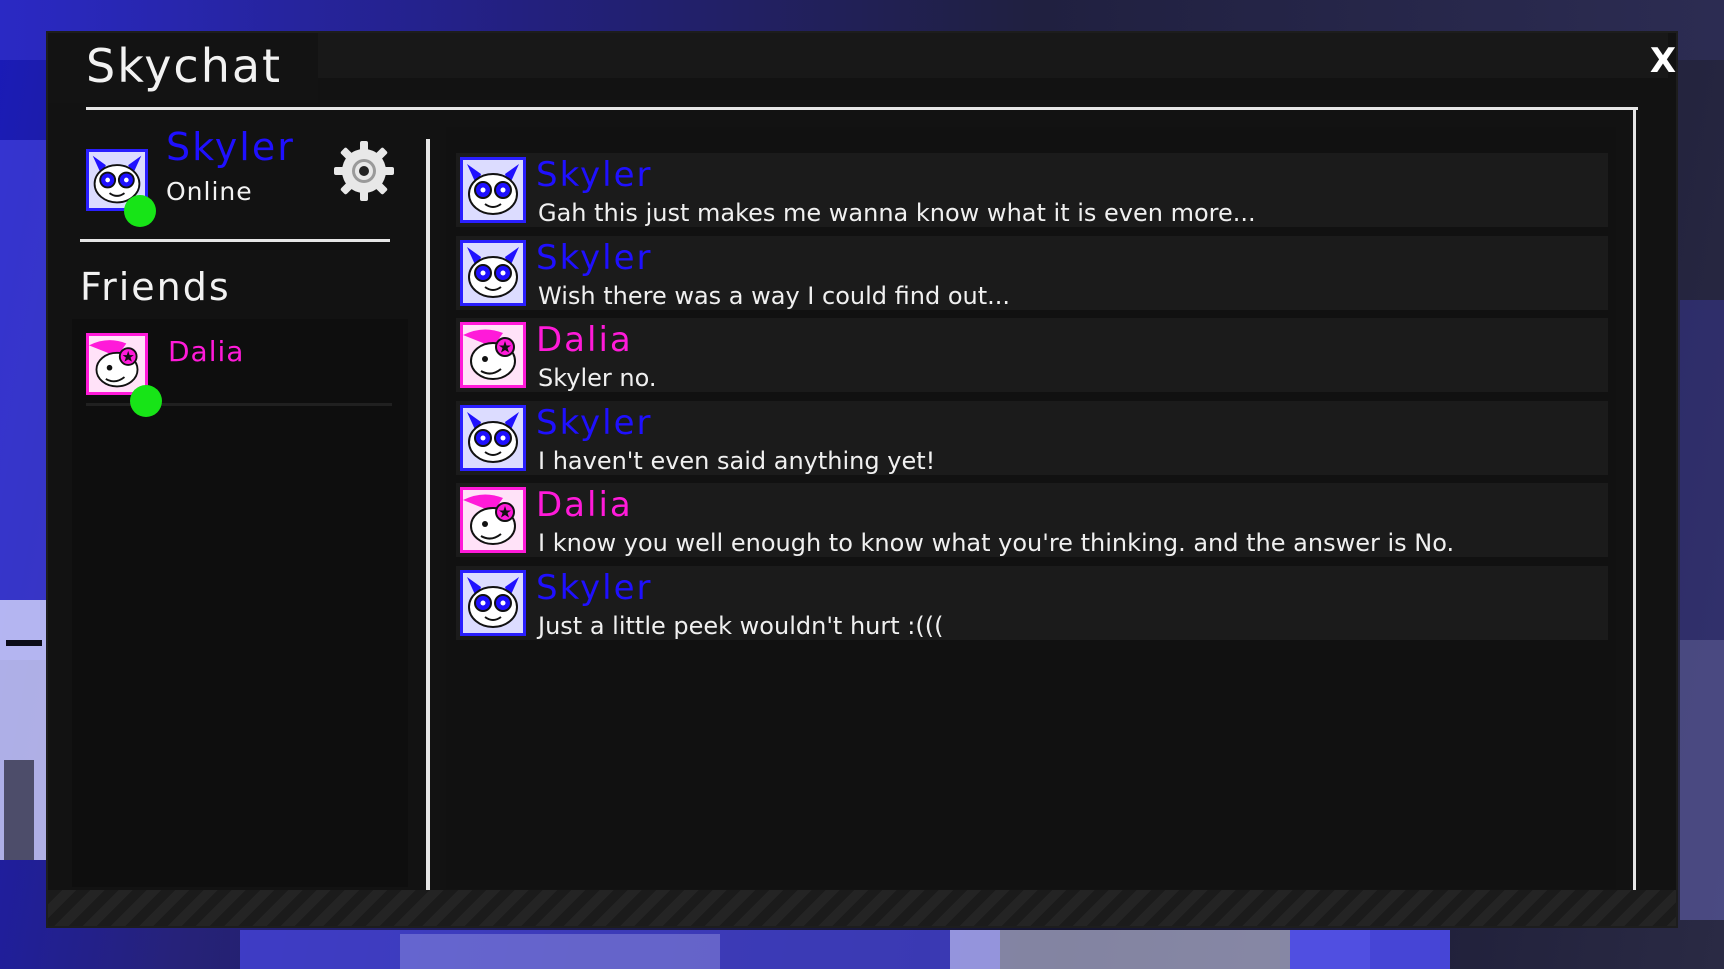 Image resolution: width=1724 pixels, height=969 pixels. What do you see at coordinates (862, 908) in the screenshot?
I see `window-footer` at bounding box center [862, 908].